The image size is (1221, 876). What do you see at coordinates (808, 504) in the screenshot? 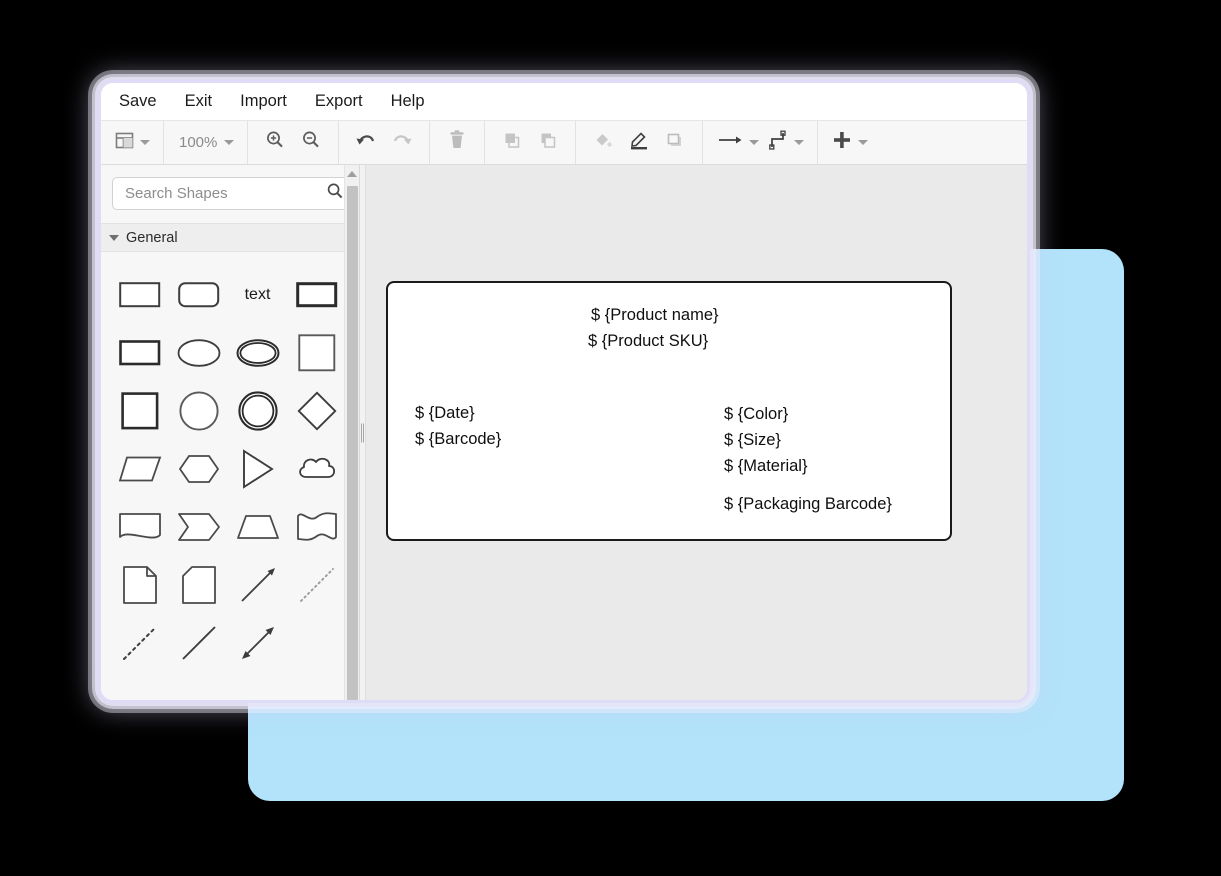
I see `label-packaging-barcode: $ {Packaging Barcode}` at bounding box center [808, 504].